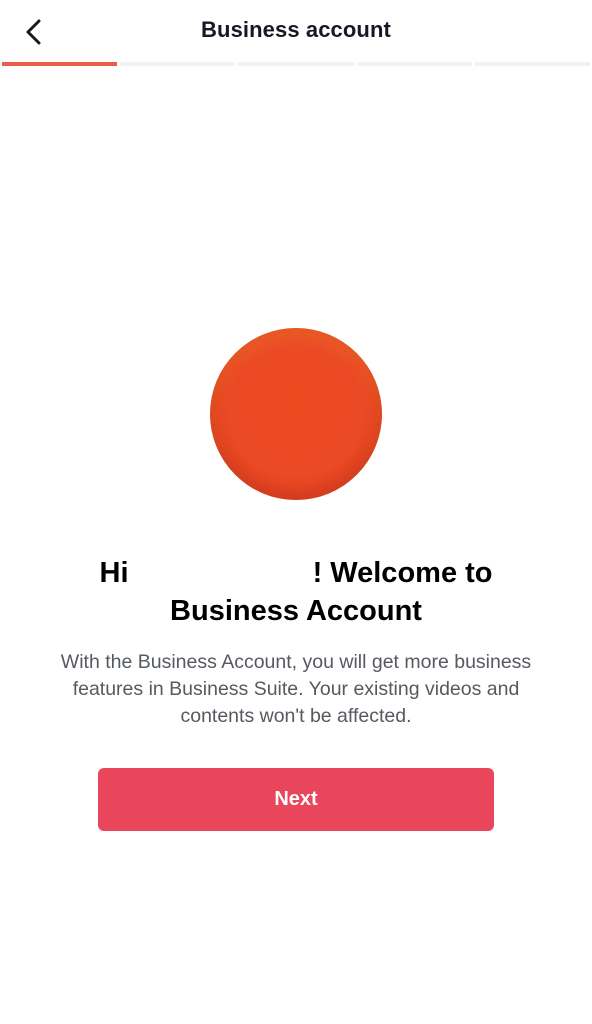  I want to click on next-button: Next, so click(296, 799).